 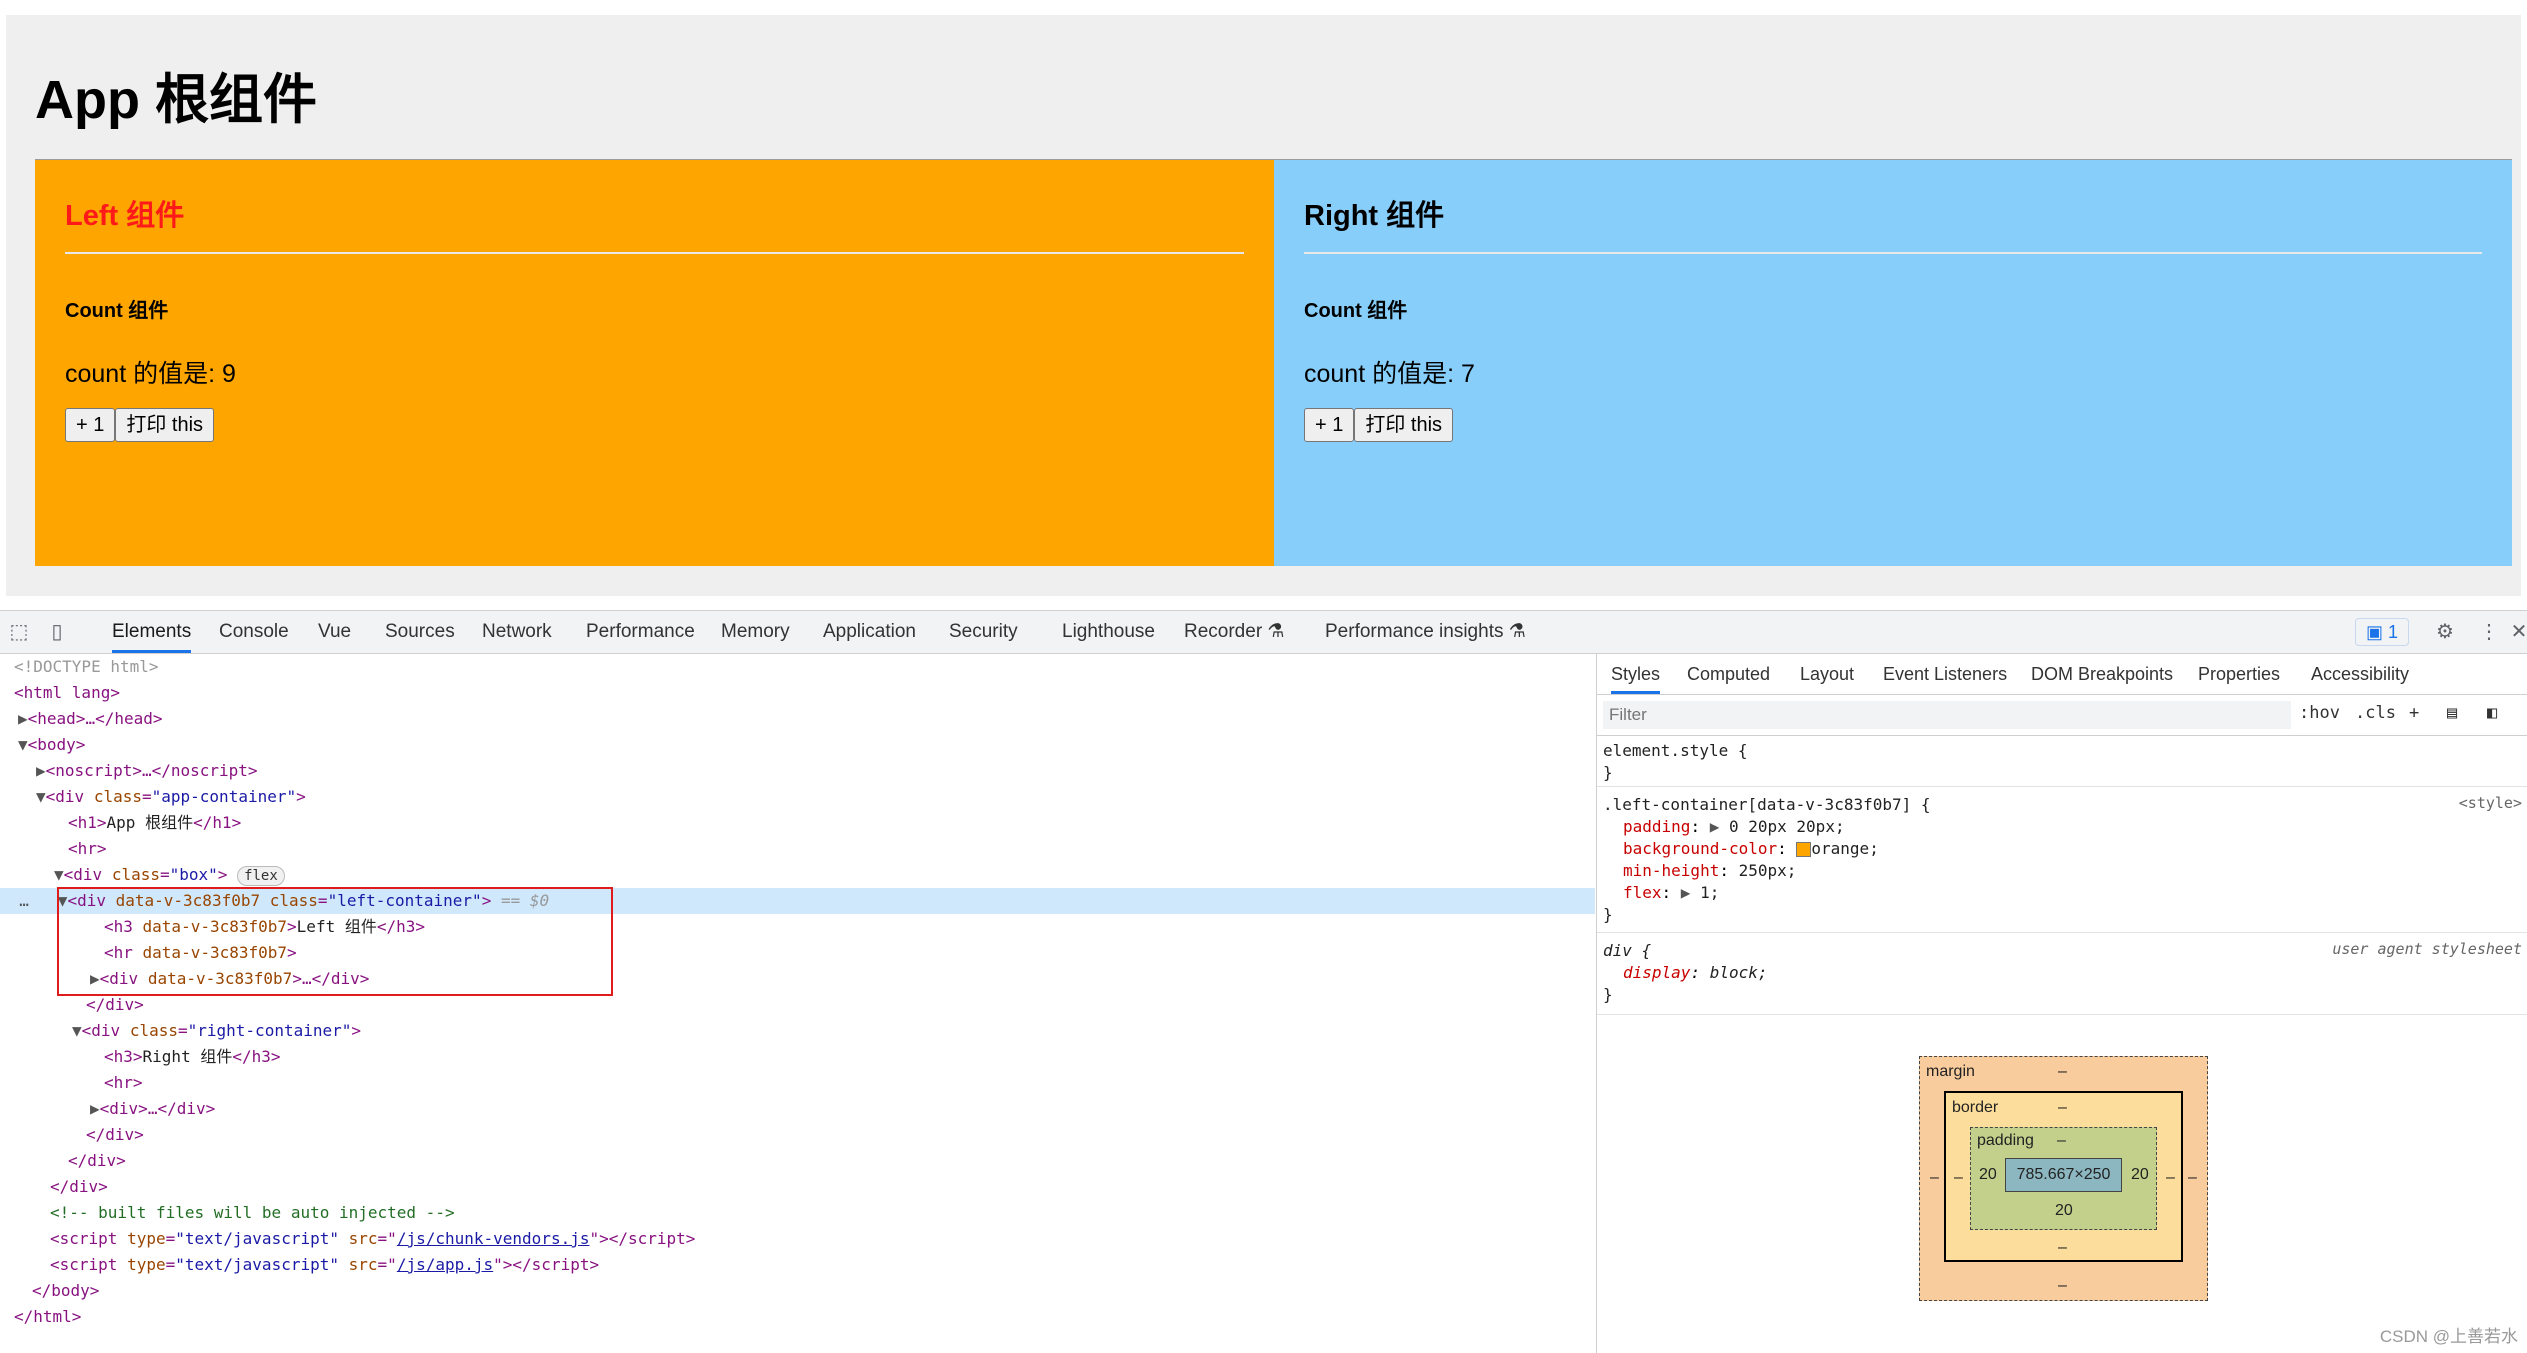 I want to click on tab-network: Network, so click(x=517, y=632).